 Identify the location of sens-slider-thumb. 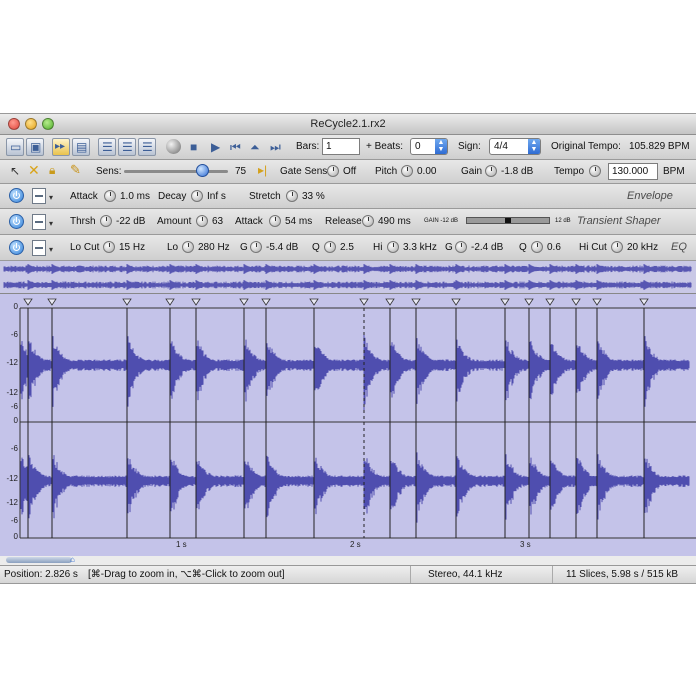
(202, 170).